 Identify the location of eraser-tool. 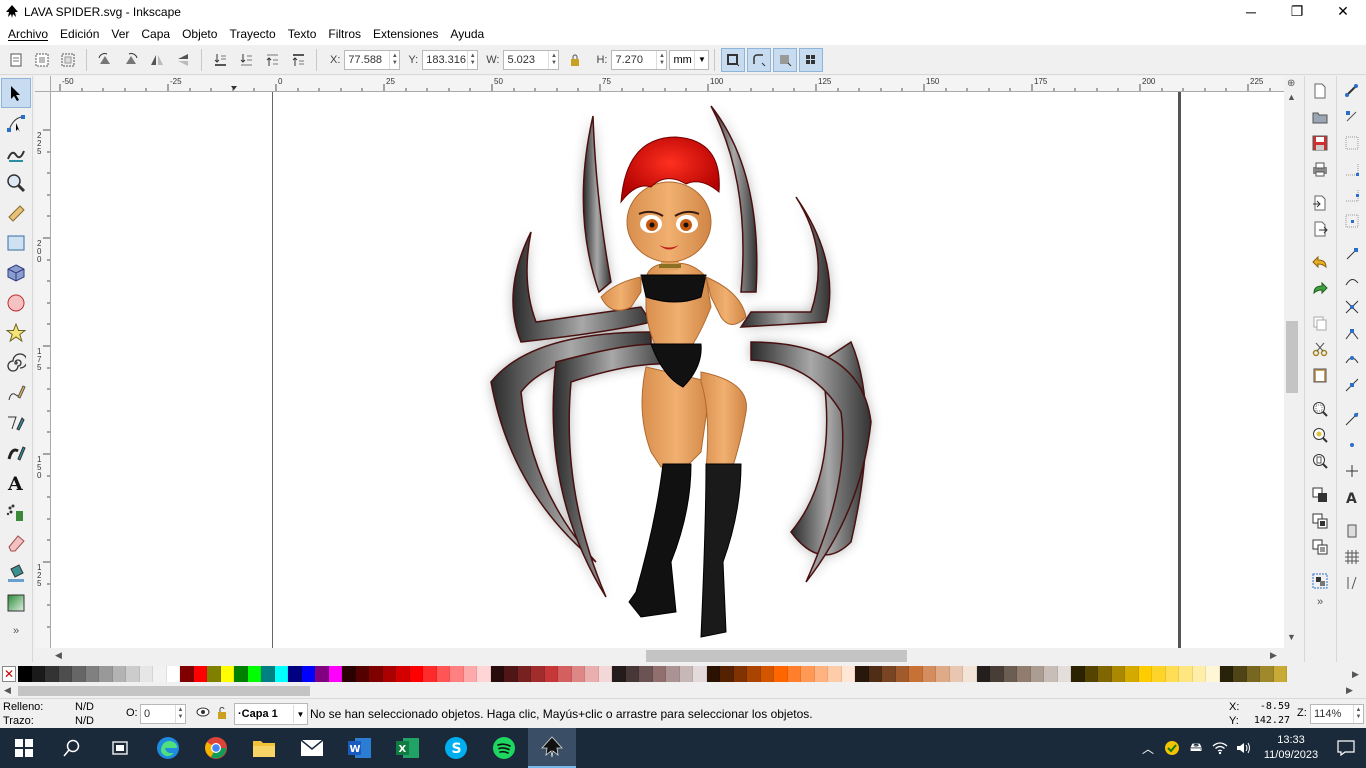
(16, 543).